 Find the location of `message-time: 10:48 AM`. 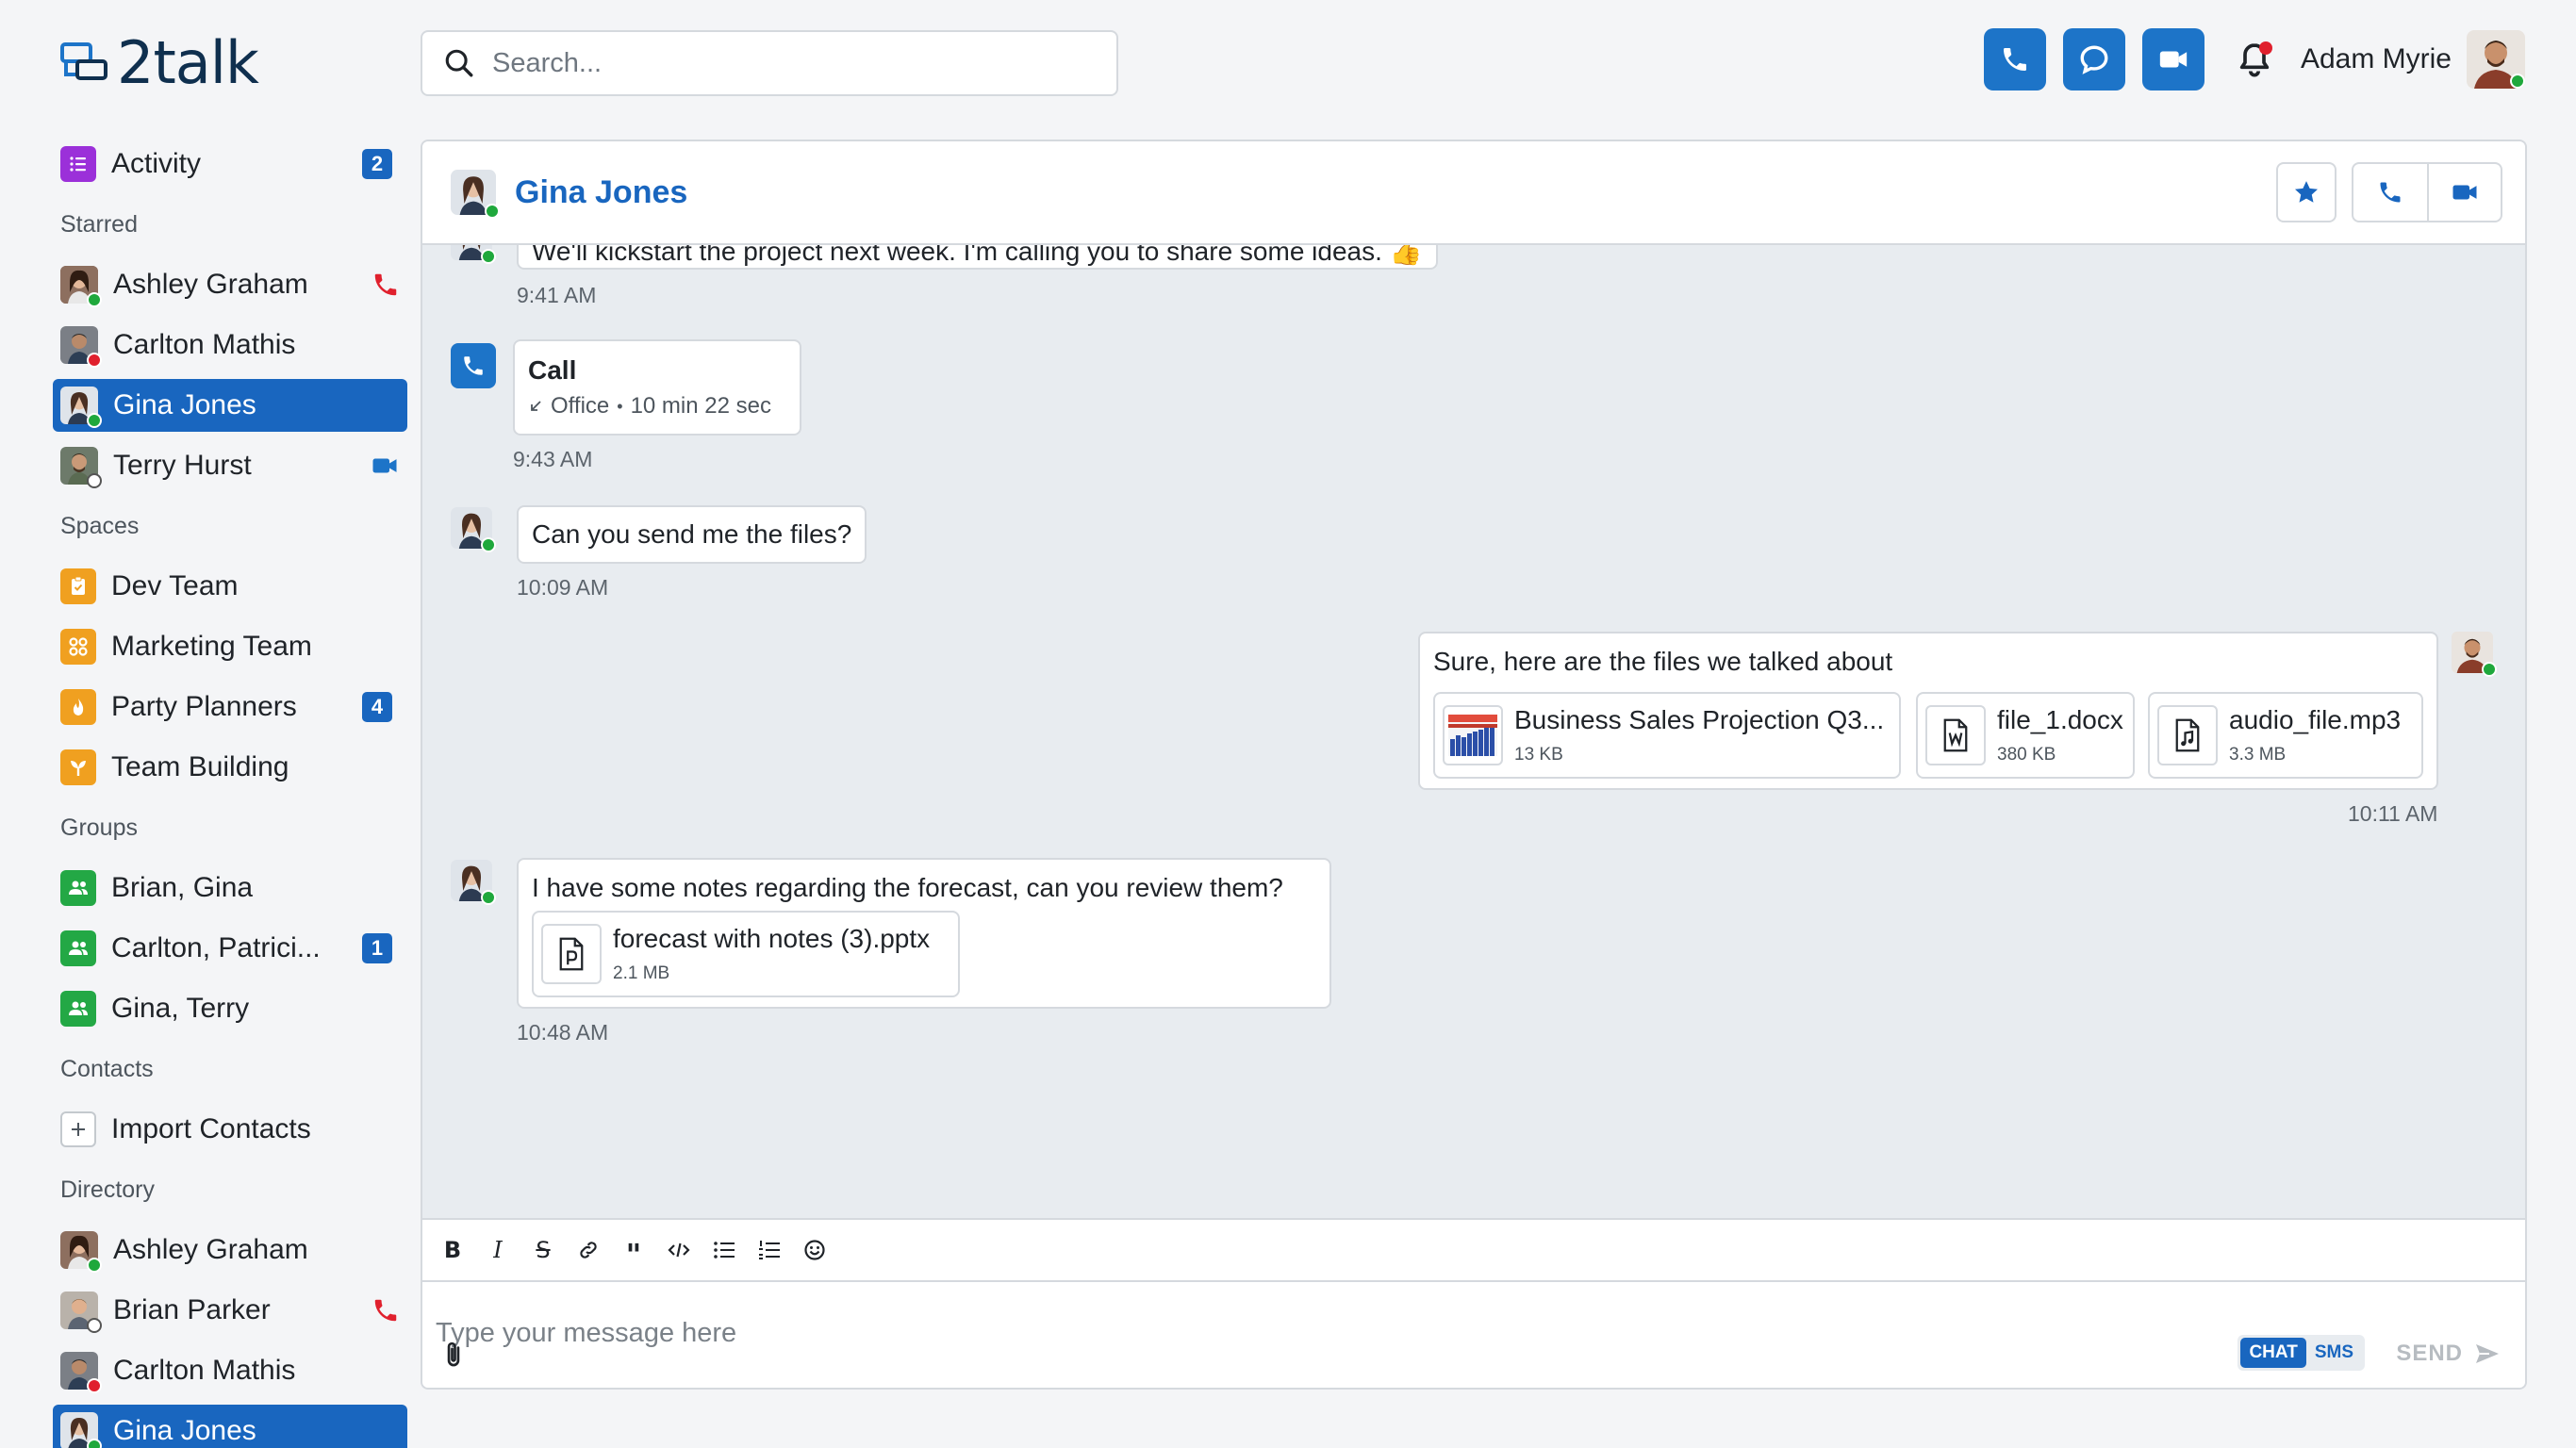

message-time: 10:48 AM is located at coordinates (563, 1032).